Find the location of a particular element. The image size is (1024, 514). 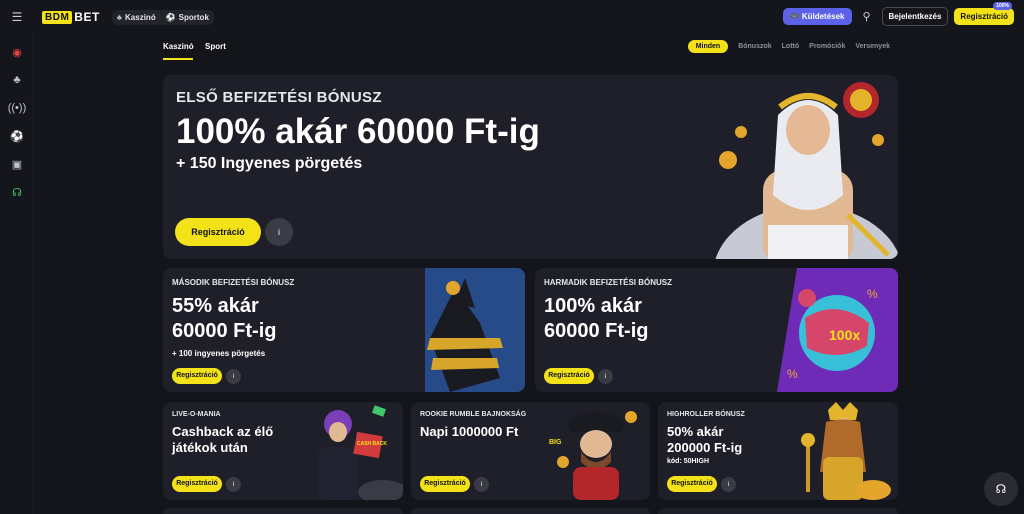

hero-info-button: i is located at coordinates (279, 232).